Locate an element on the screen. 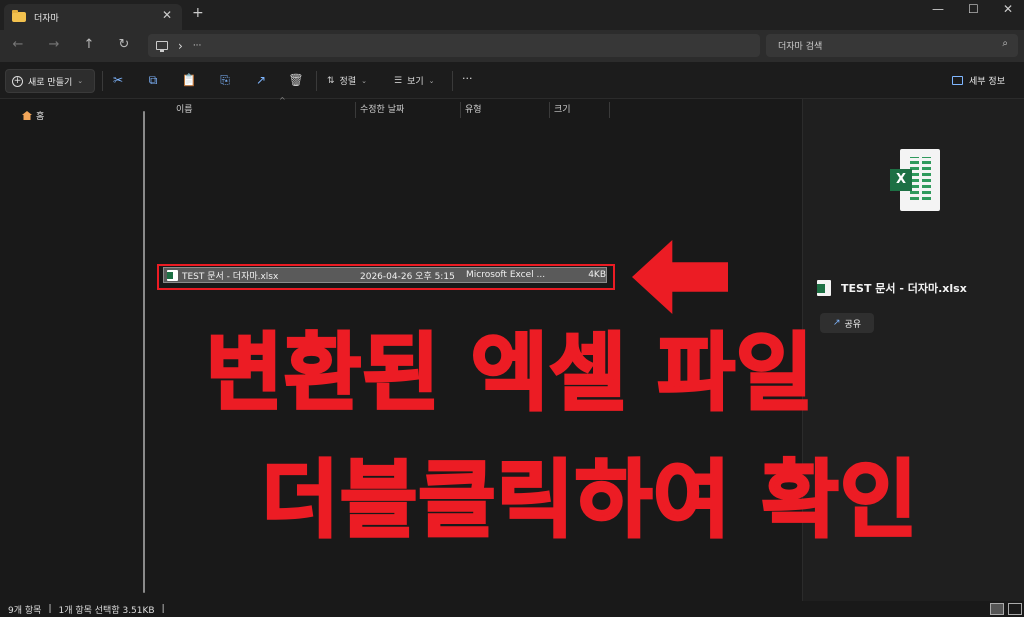 The height and width of the screenshot is (617, 1024). details-pane-button: 세부 정보 is located at coordinates (978, 80).